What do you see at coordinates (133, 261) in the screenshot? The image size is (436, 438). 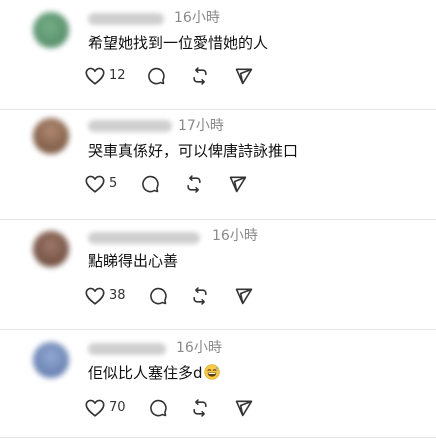 I see `reply-text: 點睇得出心善` at bounding box center [133, 261].